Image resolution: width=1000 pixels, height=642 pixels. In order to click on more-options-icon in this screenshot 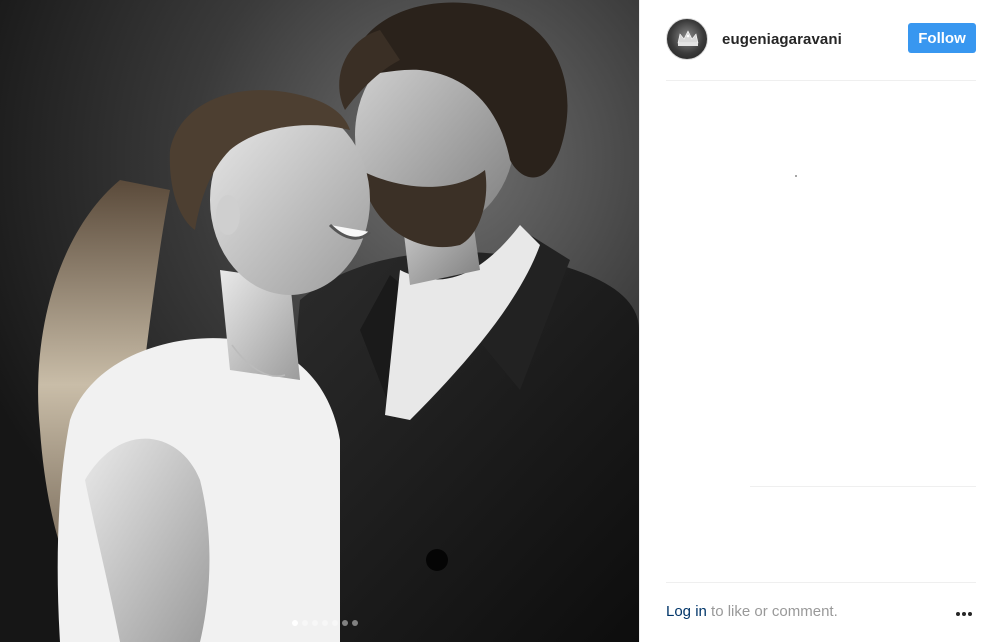, I will do `click(964, 614)`.